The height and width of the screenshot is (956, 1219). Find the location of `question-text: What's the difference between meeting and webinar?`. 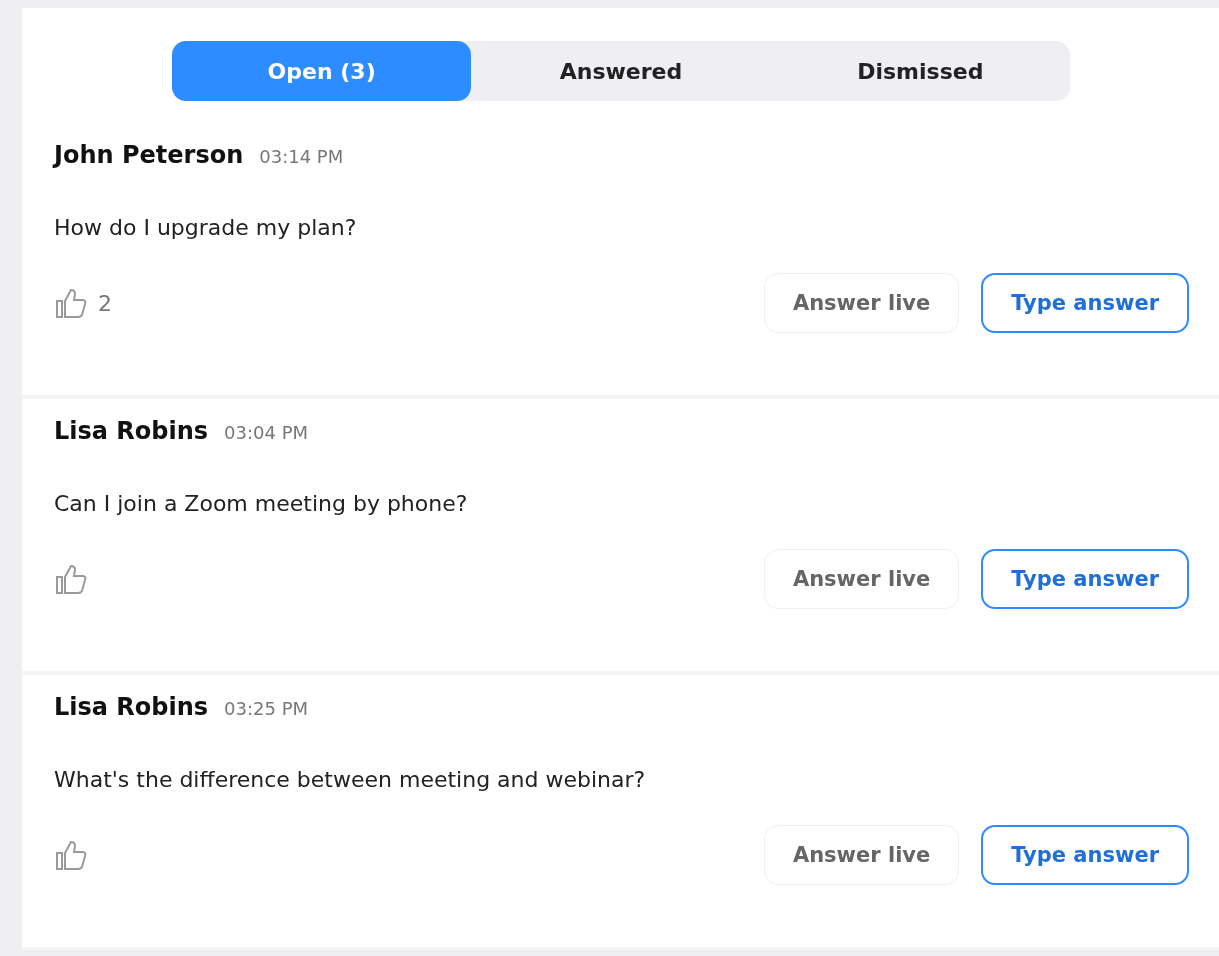

question-text: What's the difference between meeting and webinar? is located at coordinates (350, 780).